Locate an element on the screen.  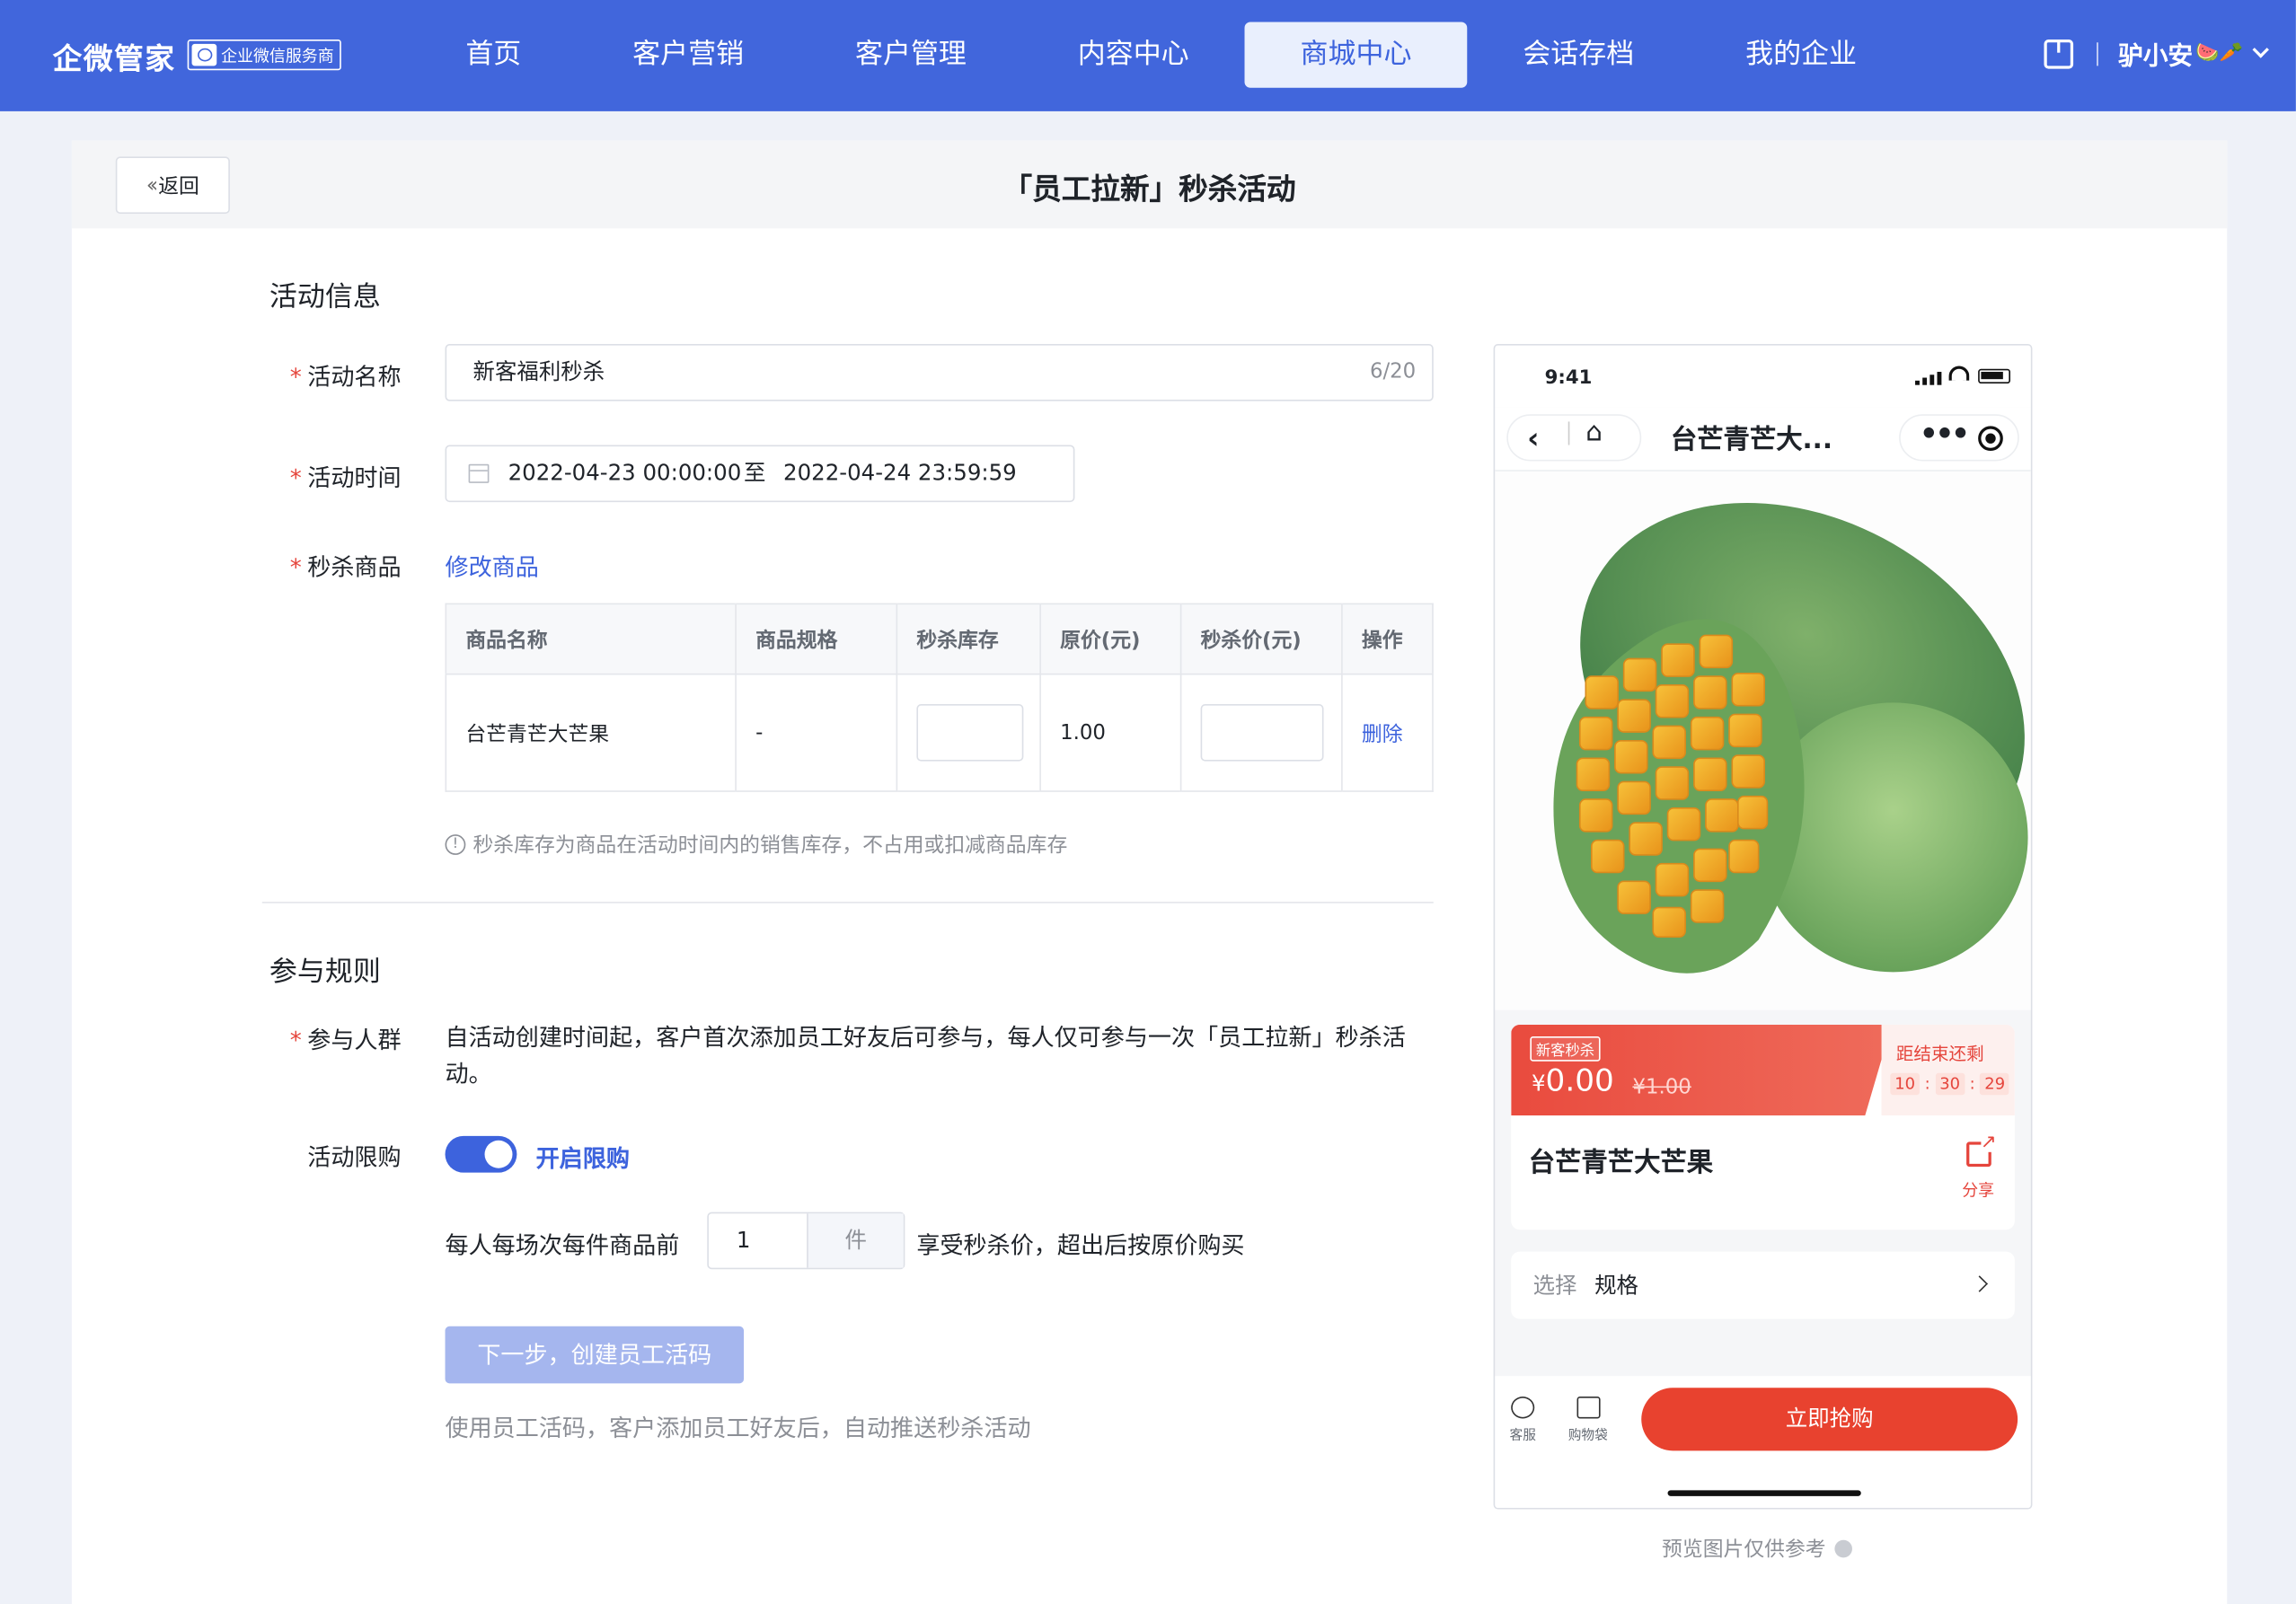
spec-key: 选择 is located at coordinates (1554, 1285).